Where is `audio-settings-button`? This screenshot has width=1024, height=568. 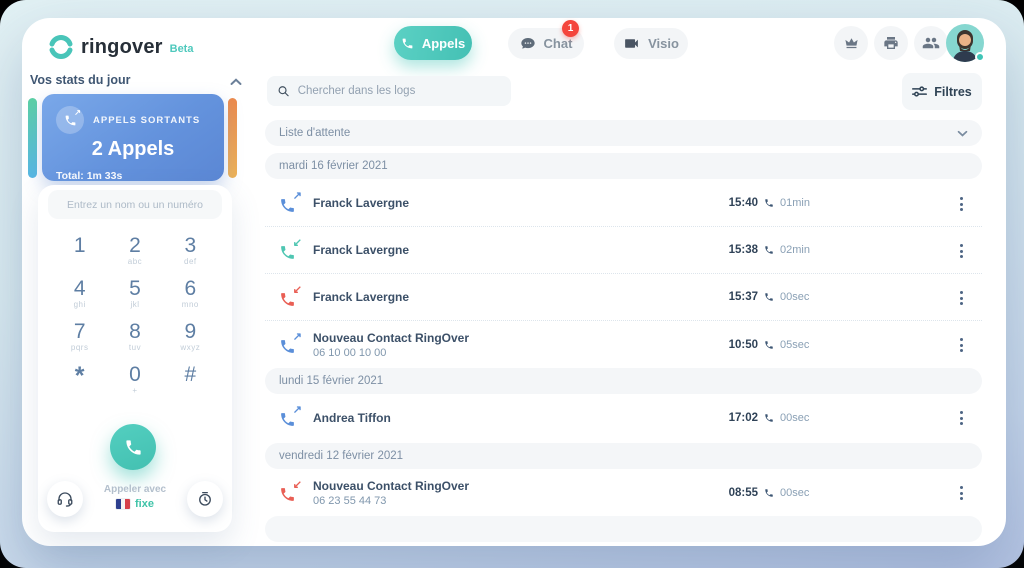
audio-settings-button is located at coordinates (65, 499).